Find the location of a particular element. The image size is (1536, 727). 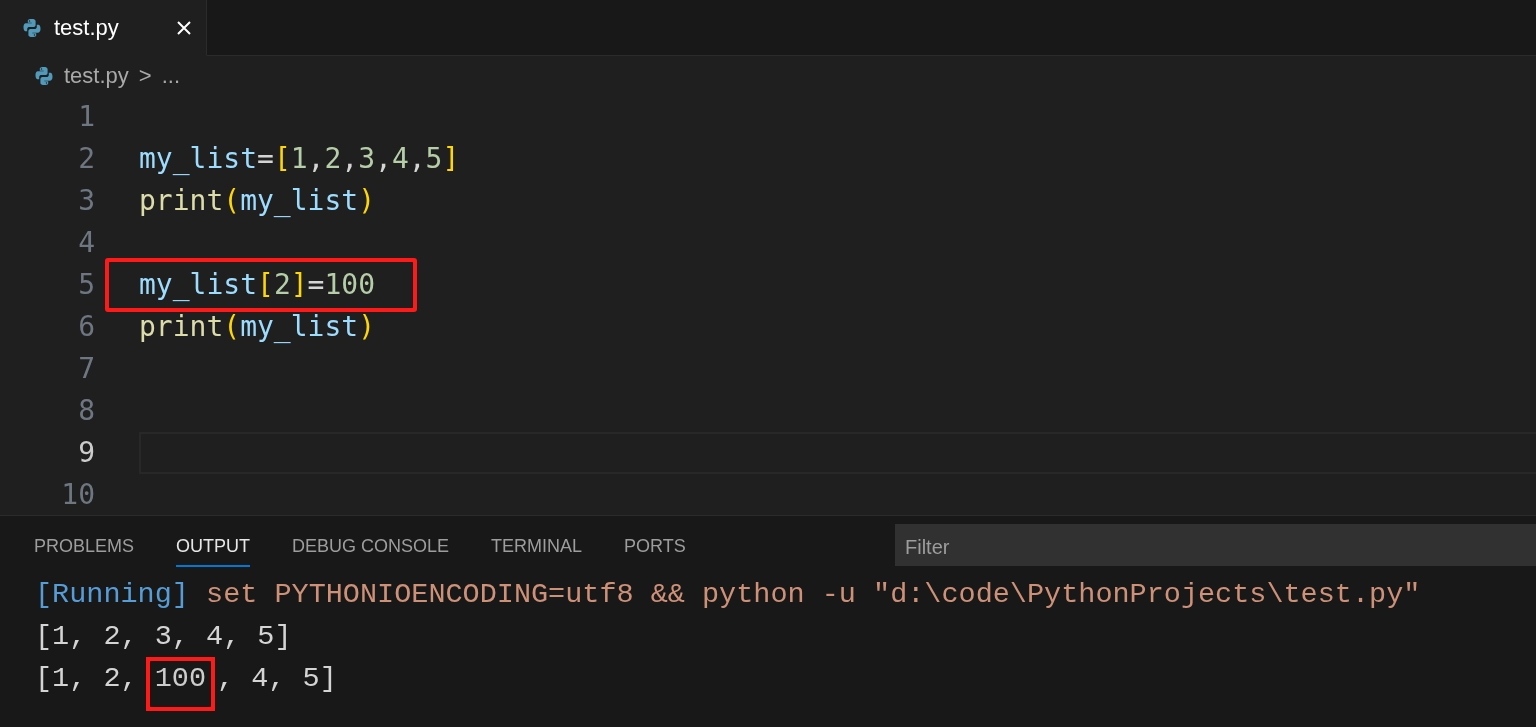

output-line: [1, 2, 3, 4, 5] is located at coordinates (163, 637).